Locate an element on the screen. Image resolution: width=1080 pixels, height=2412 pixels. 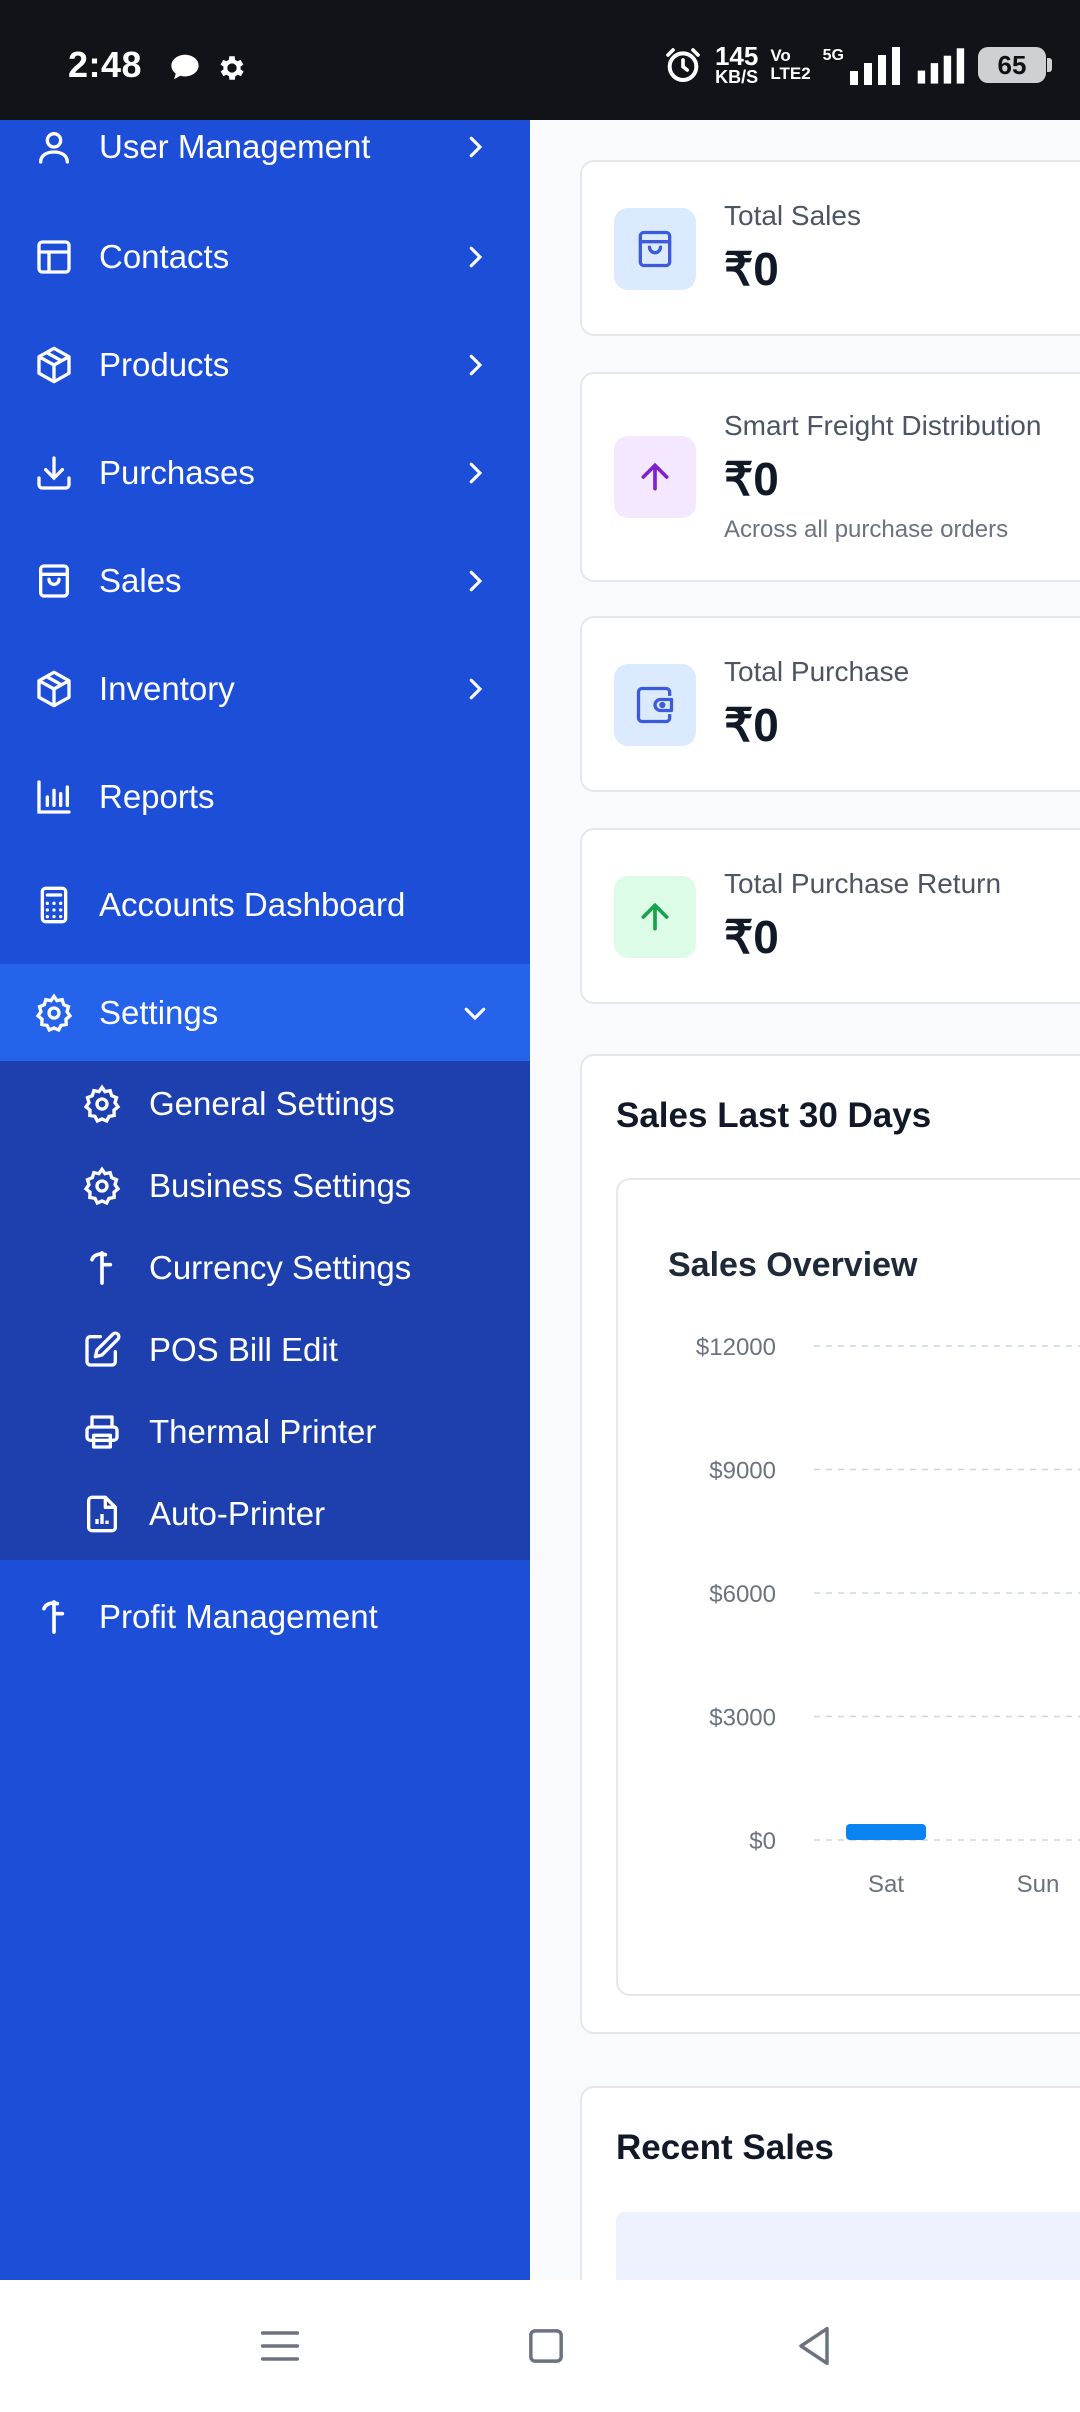
y-tick-label: $9000 is located at coordinates (742, 1471).